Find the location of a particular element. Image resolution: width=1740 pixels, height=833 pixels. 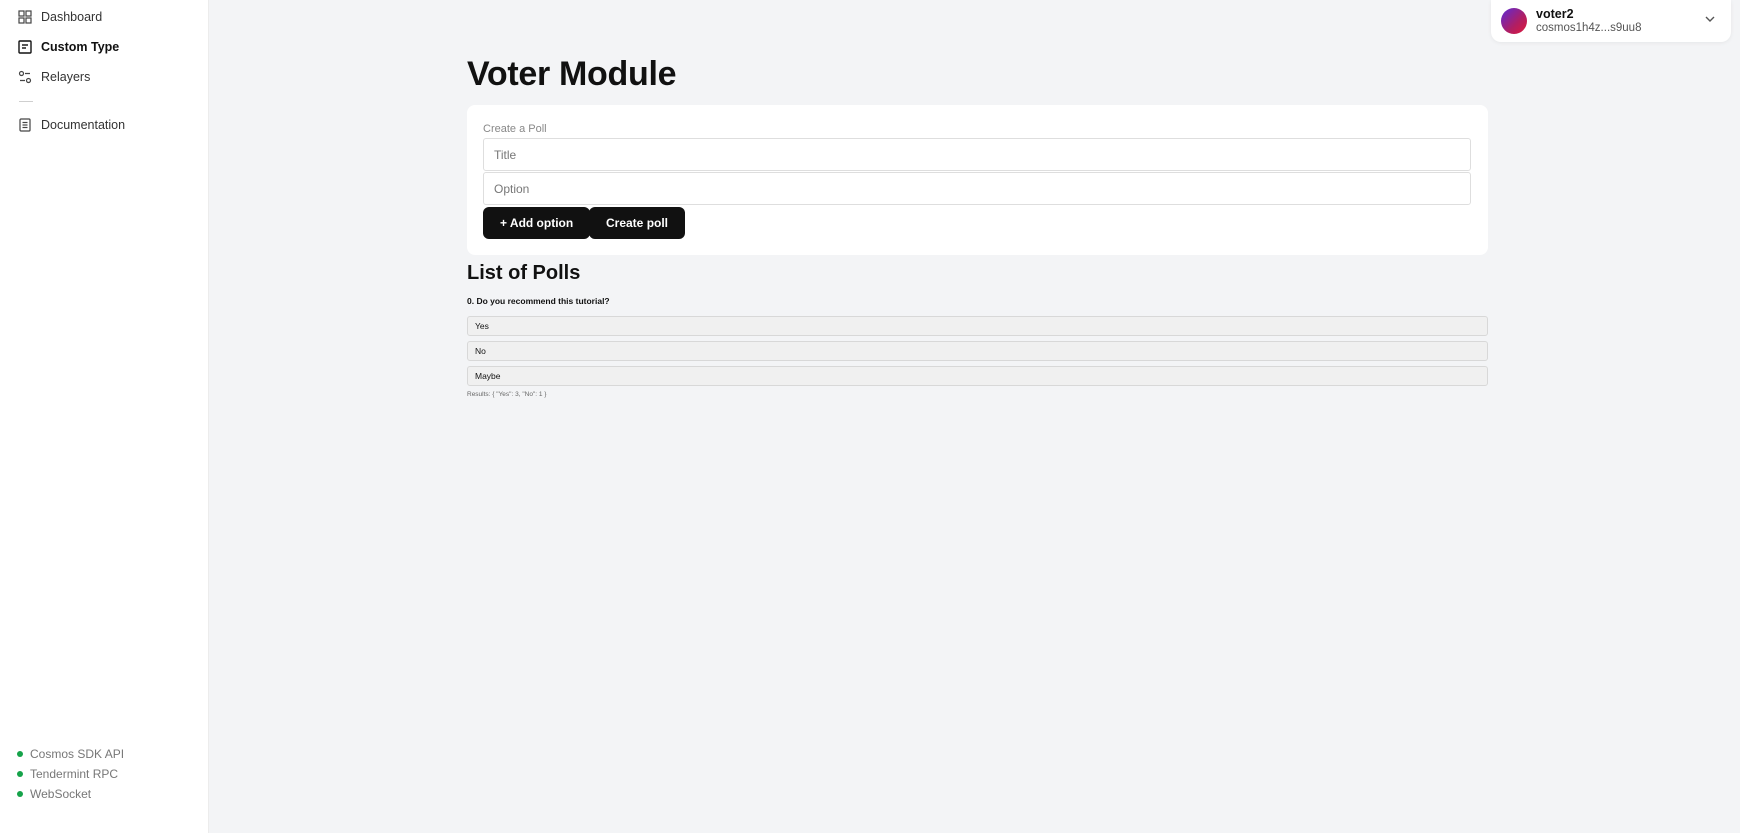

sidebar-item-documentation: Documentation is located at coordinates (71, 125).